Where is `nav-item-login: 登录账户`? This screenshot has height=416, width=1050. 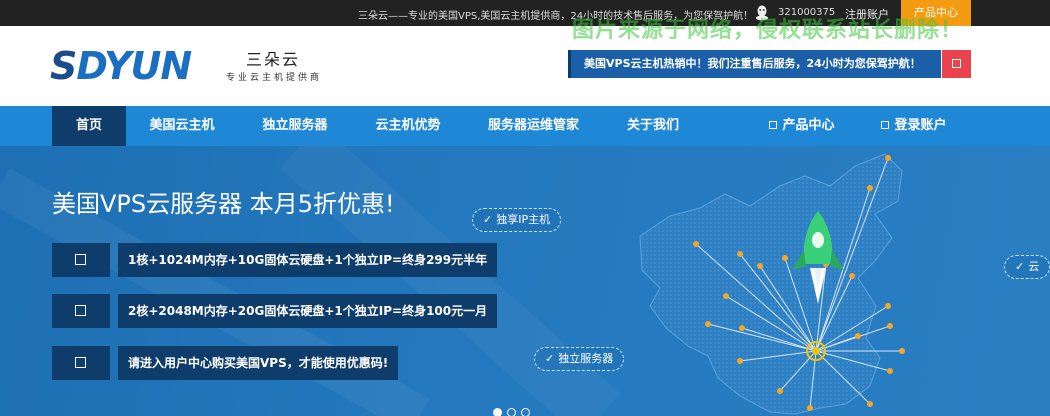 nav-item-login: 登录账户 is located at coordinates (914, 126).